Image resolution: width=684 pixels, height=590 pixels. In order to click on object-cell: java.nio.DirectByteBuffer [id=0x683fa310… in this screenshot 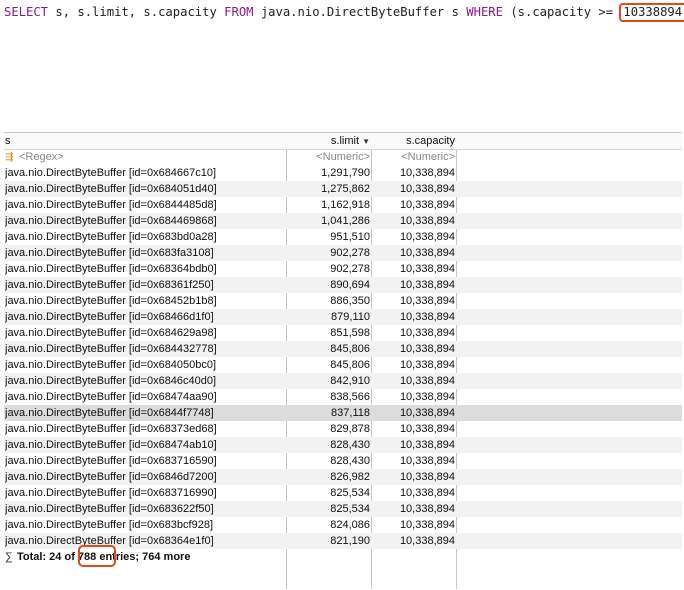, I will do `click(109, 253)`.